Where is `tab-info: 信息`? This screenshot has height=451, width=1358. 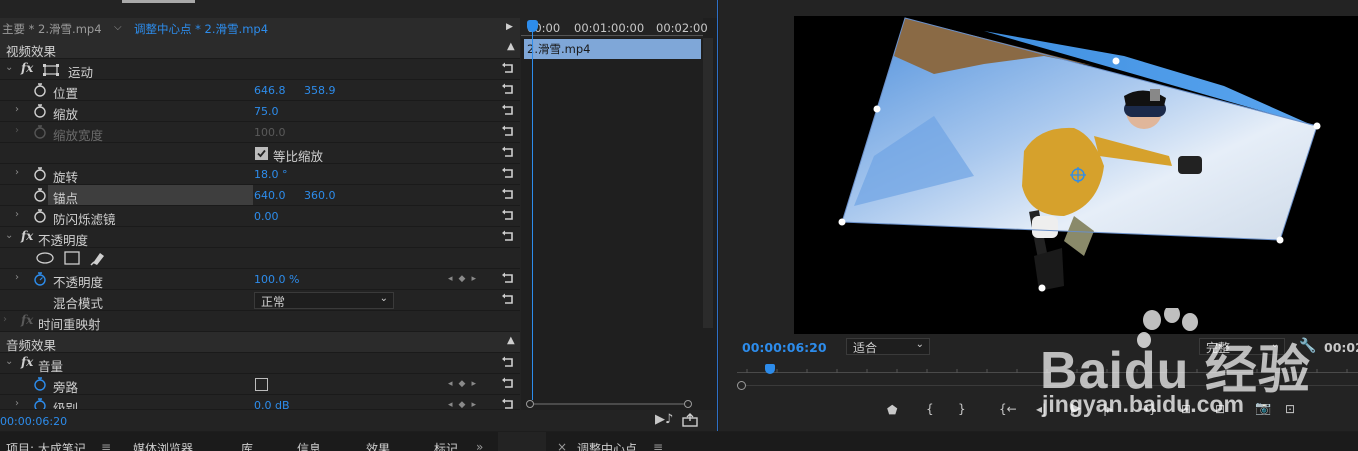
tab-info: 信息 is located at coordinates (309, 445).